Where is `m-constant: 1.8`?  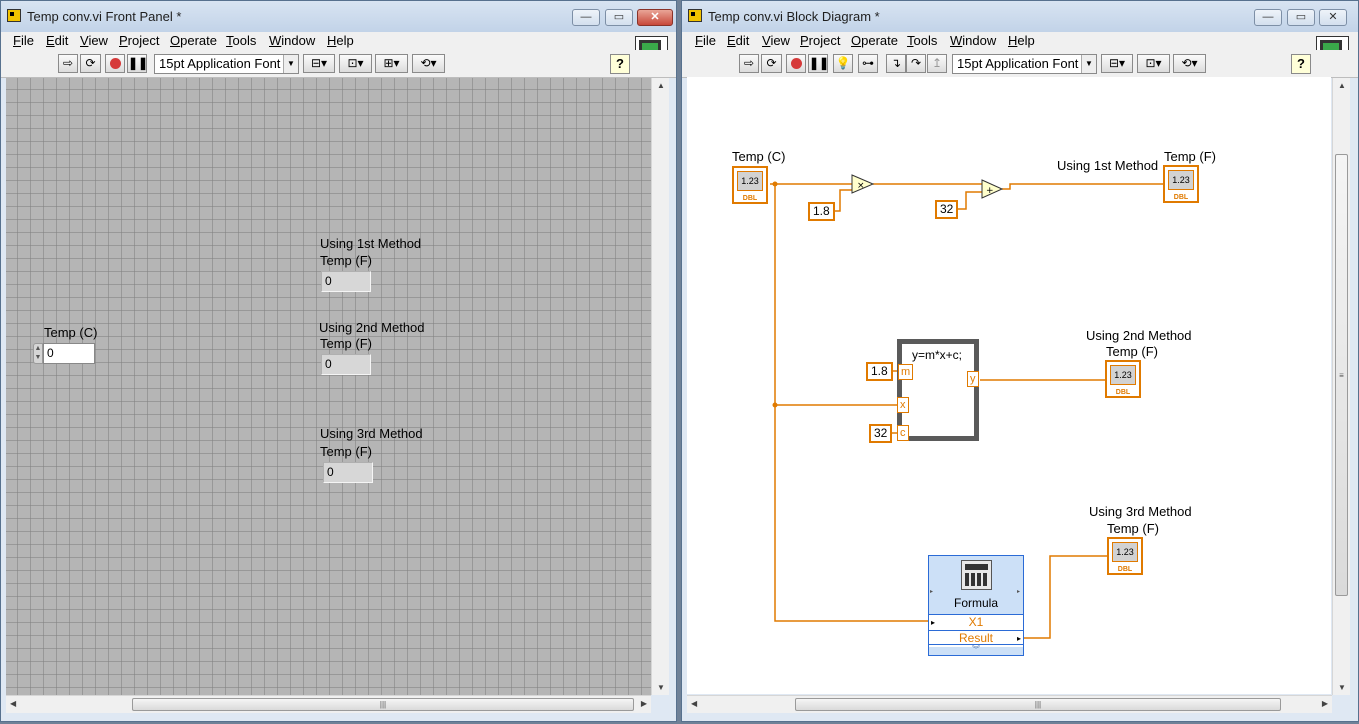 m-constant: 1.8 is located at coordinates (879, 371).